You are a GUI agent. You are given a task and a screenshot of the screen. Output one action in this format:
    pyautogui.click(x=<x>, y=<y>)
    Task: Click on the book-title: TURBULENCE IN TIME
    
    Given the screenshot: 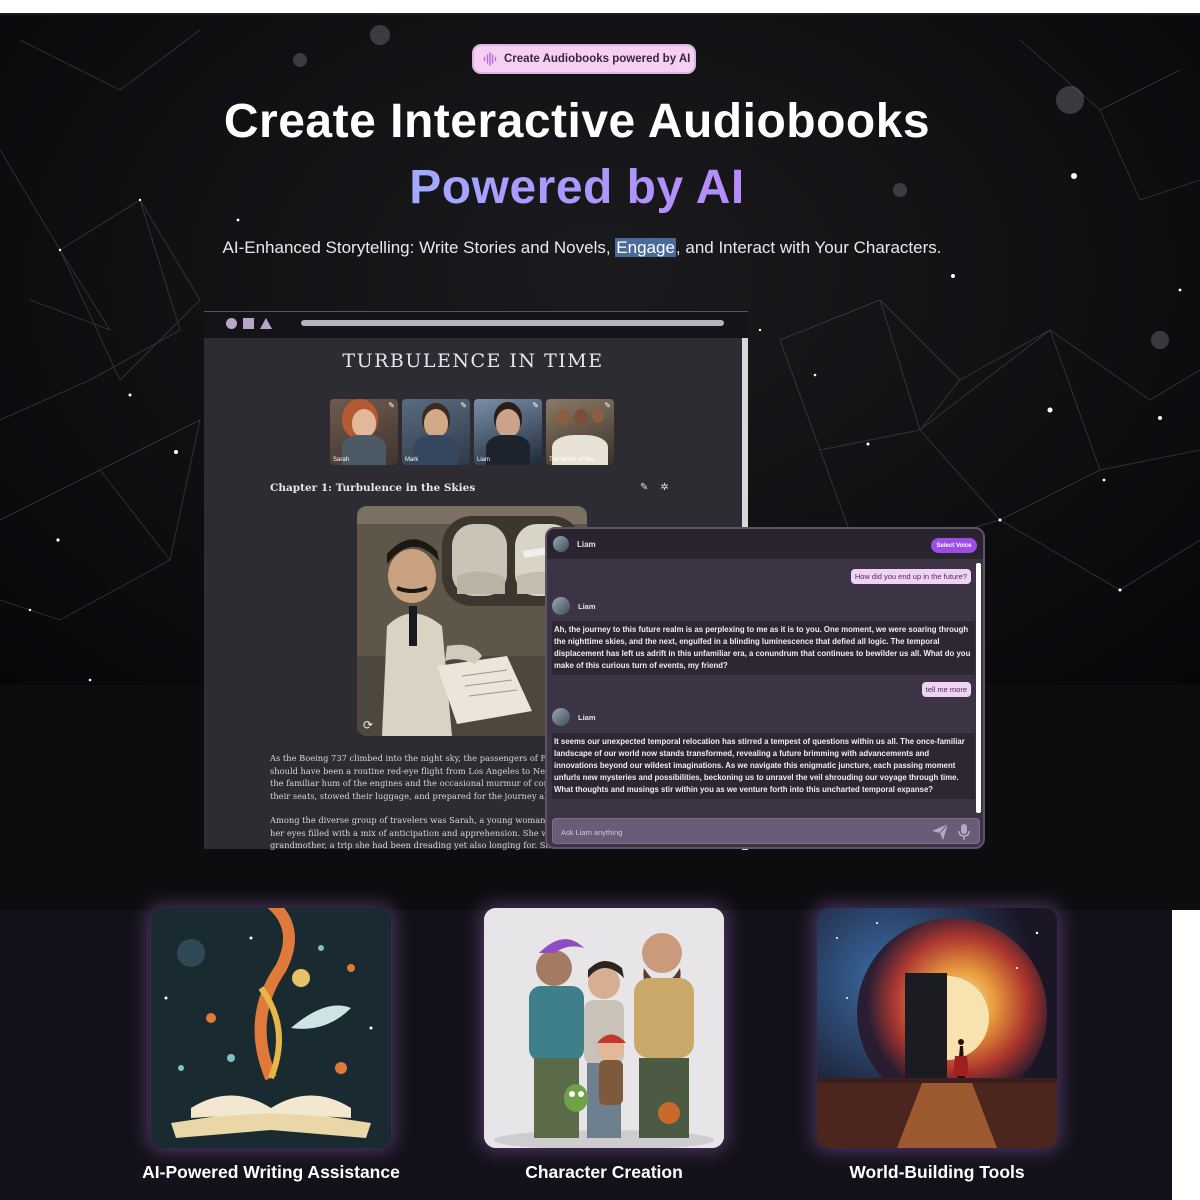 What is the action you would take?
    pyautogui.click(x=473, y=361)
    